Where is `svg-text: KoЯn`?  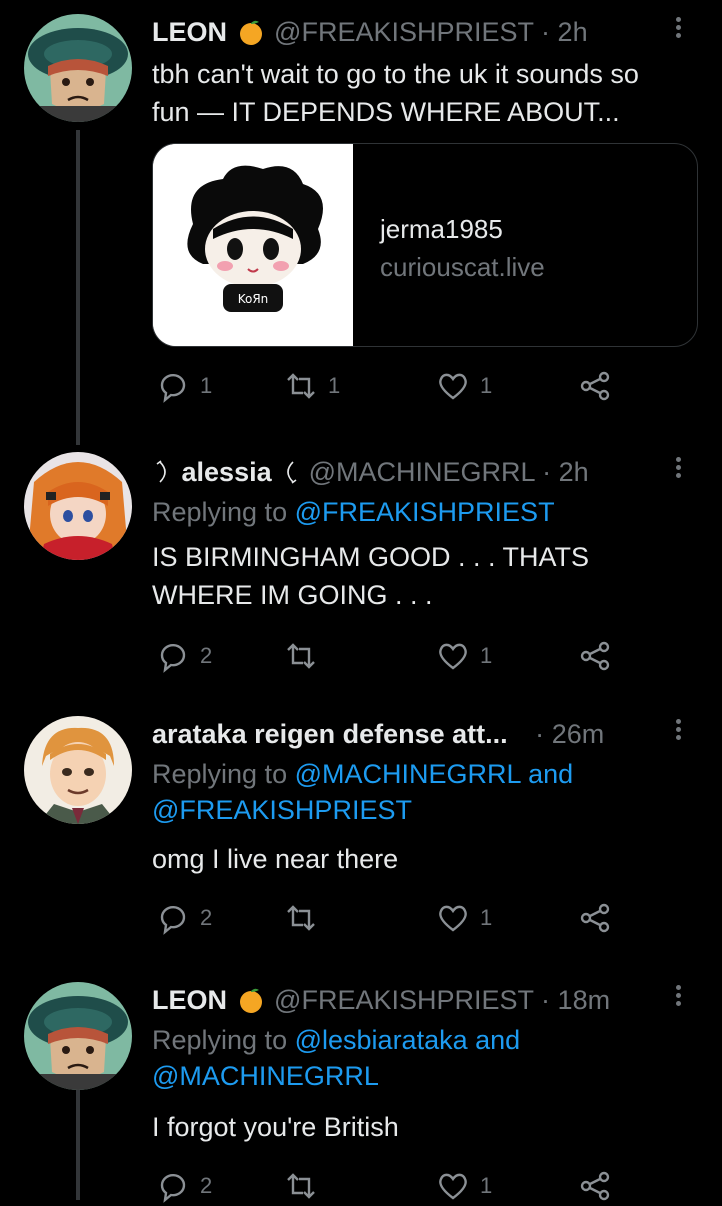
svg-text: KoЯn is located at coordinates (253, 299).